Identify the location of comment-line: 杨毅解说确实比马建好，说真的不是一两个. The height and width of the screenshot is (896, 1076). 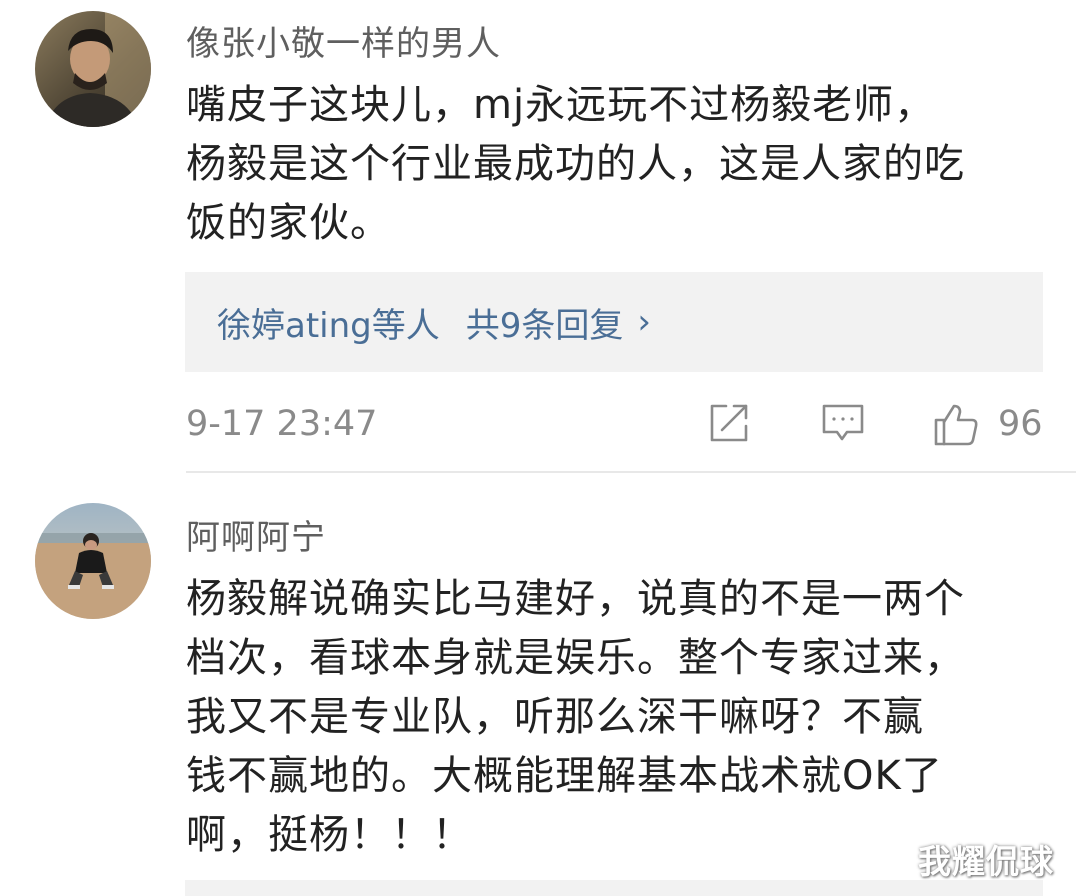
(575, 599).